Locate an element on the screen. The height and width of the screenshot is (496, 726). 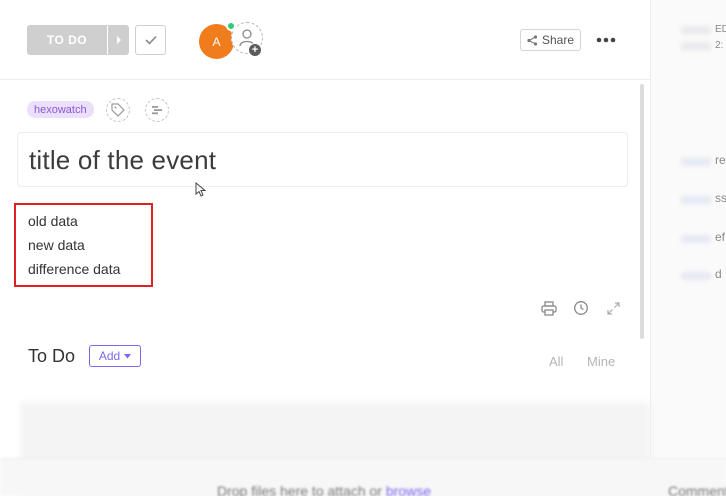
chevron-right-icon is located at coordinates (118, 40).